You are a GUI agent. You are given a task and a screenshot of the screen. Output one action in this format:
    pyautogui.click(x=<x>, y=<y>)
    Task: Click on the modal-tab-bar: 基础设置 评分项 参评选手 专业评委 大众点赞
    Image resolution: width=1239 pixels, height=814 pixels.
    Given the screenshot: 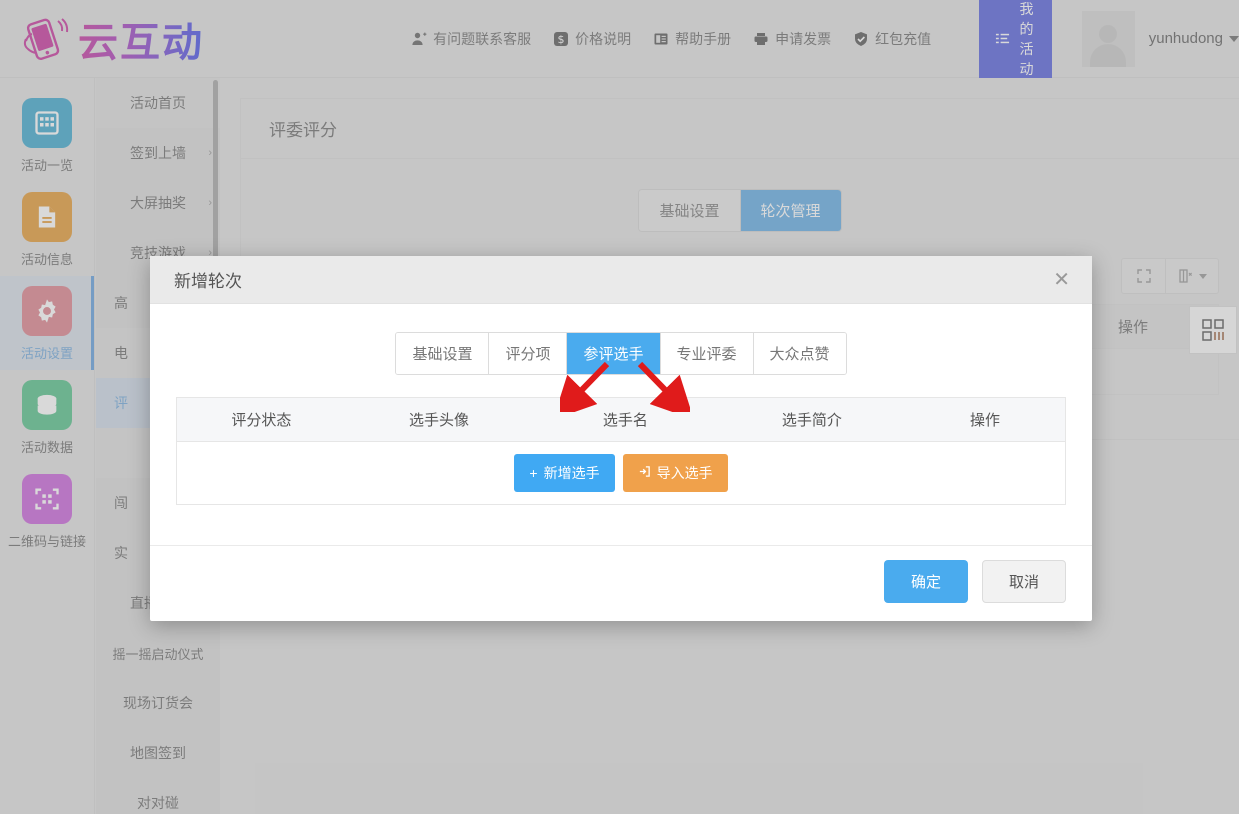 What is the action you would take?
    pyautogui.click(x=621, y=353)
    